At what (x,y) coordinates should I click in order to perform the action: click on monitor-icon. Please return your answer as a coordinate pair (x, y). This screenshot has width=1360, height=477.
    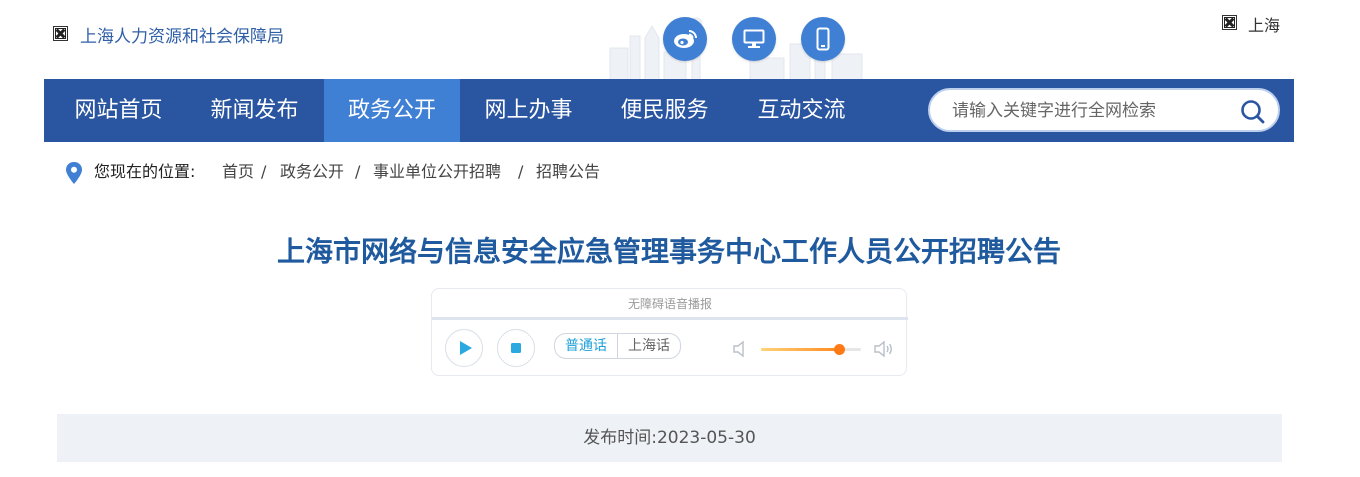
    Looking at the image, I should click on (754, 38).